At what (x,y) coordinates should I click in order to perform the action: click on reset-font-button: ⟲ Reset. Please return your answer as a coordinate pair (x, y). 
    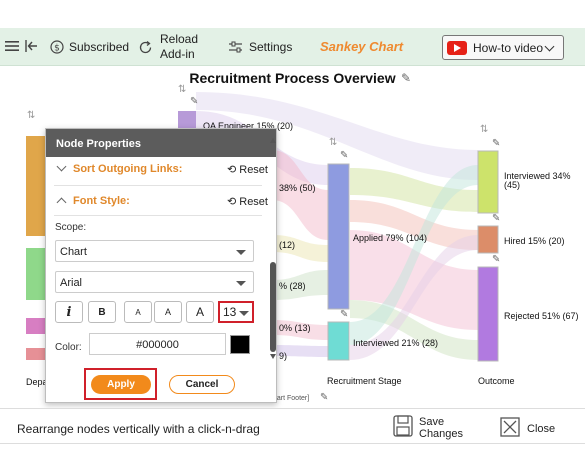
    Looking at the image, I should click on (247, 201).